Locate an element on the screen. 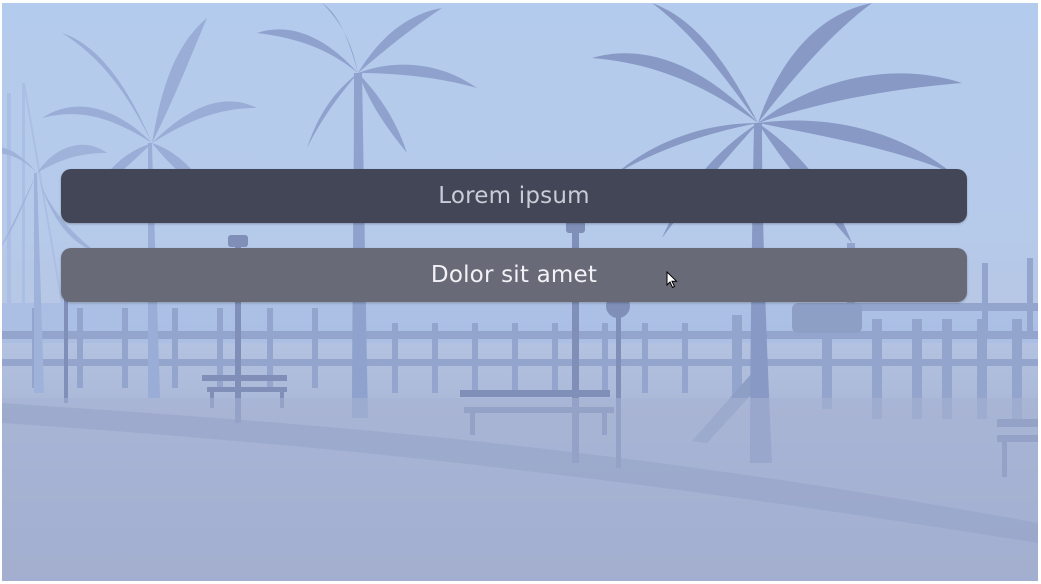  lorem-ipsum-button-label: Lorem ipsum is located at coordinates (514, 196).